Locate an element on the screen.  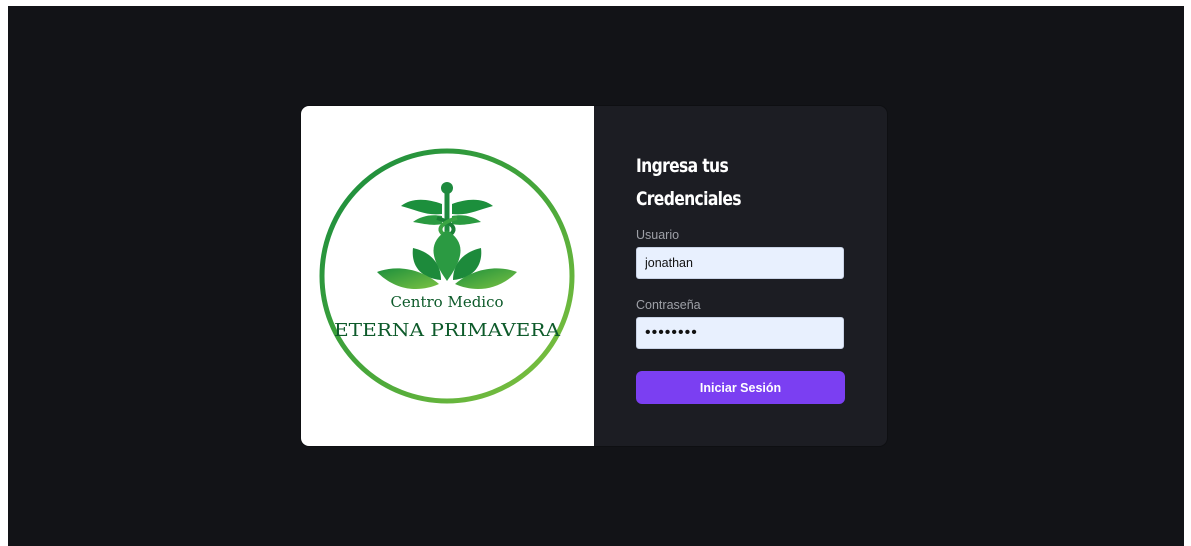
login-heading-line1: Ingresa tus is located at coordinates (682, 166).